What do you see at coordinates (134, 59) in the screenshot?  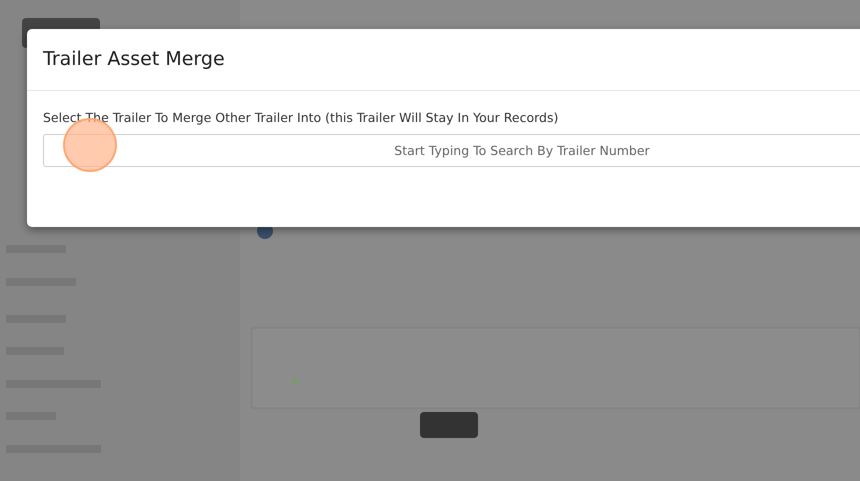 I see `modal-title: Trailer Asset Merge` at bounding box center [134, 59].